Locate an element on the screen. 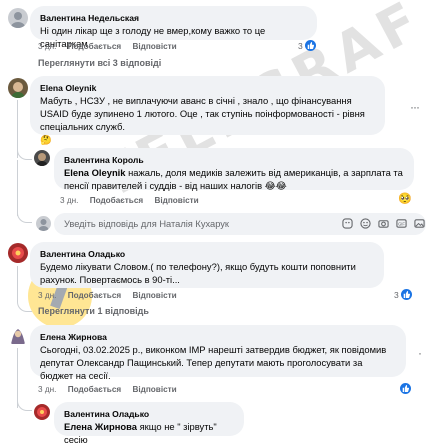 Image resolution: width=428 pixels, height=446 pixels. reply-input-placeholder: Уведіть відповідь для Наталія Кухарук is located at coordinates (146, 224).